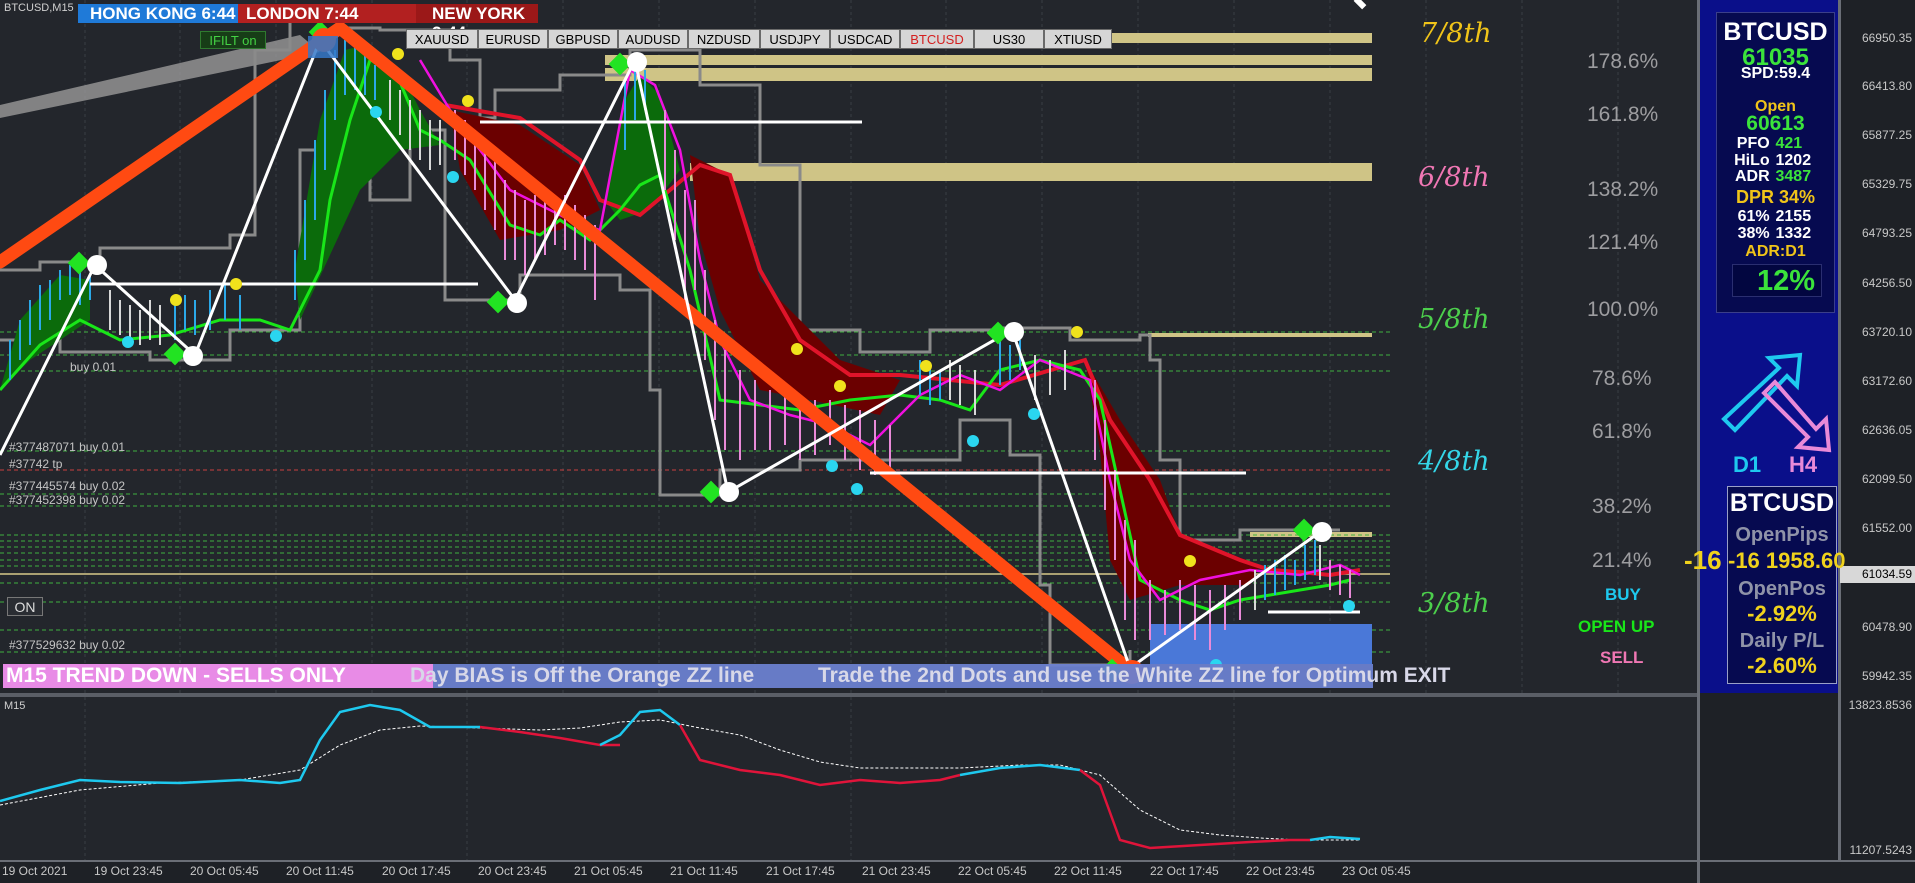  I want to click on price-tick: 61552.00, so click(1886, 528).